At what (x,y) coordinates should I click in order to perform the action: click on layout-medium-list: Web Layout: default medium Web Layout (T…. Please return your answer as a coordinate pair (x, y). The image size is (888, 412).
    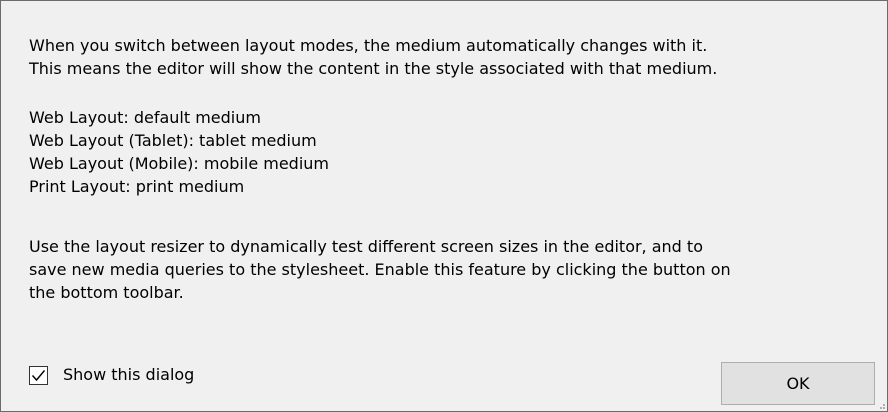
    Looking at the image, I should click on (179, 152).